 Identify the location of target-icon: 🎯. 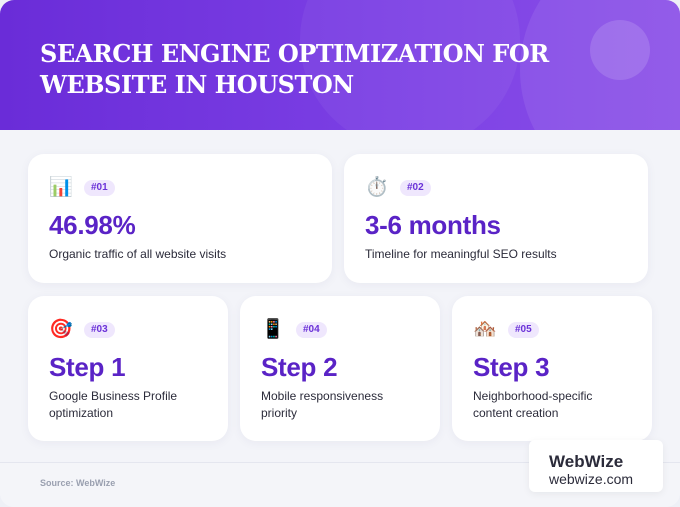
(61, 329).